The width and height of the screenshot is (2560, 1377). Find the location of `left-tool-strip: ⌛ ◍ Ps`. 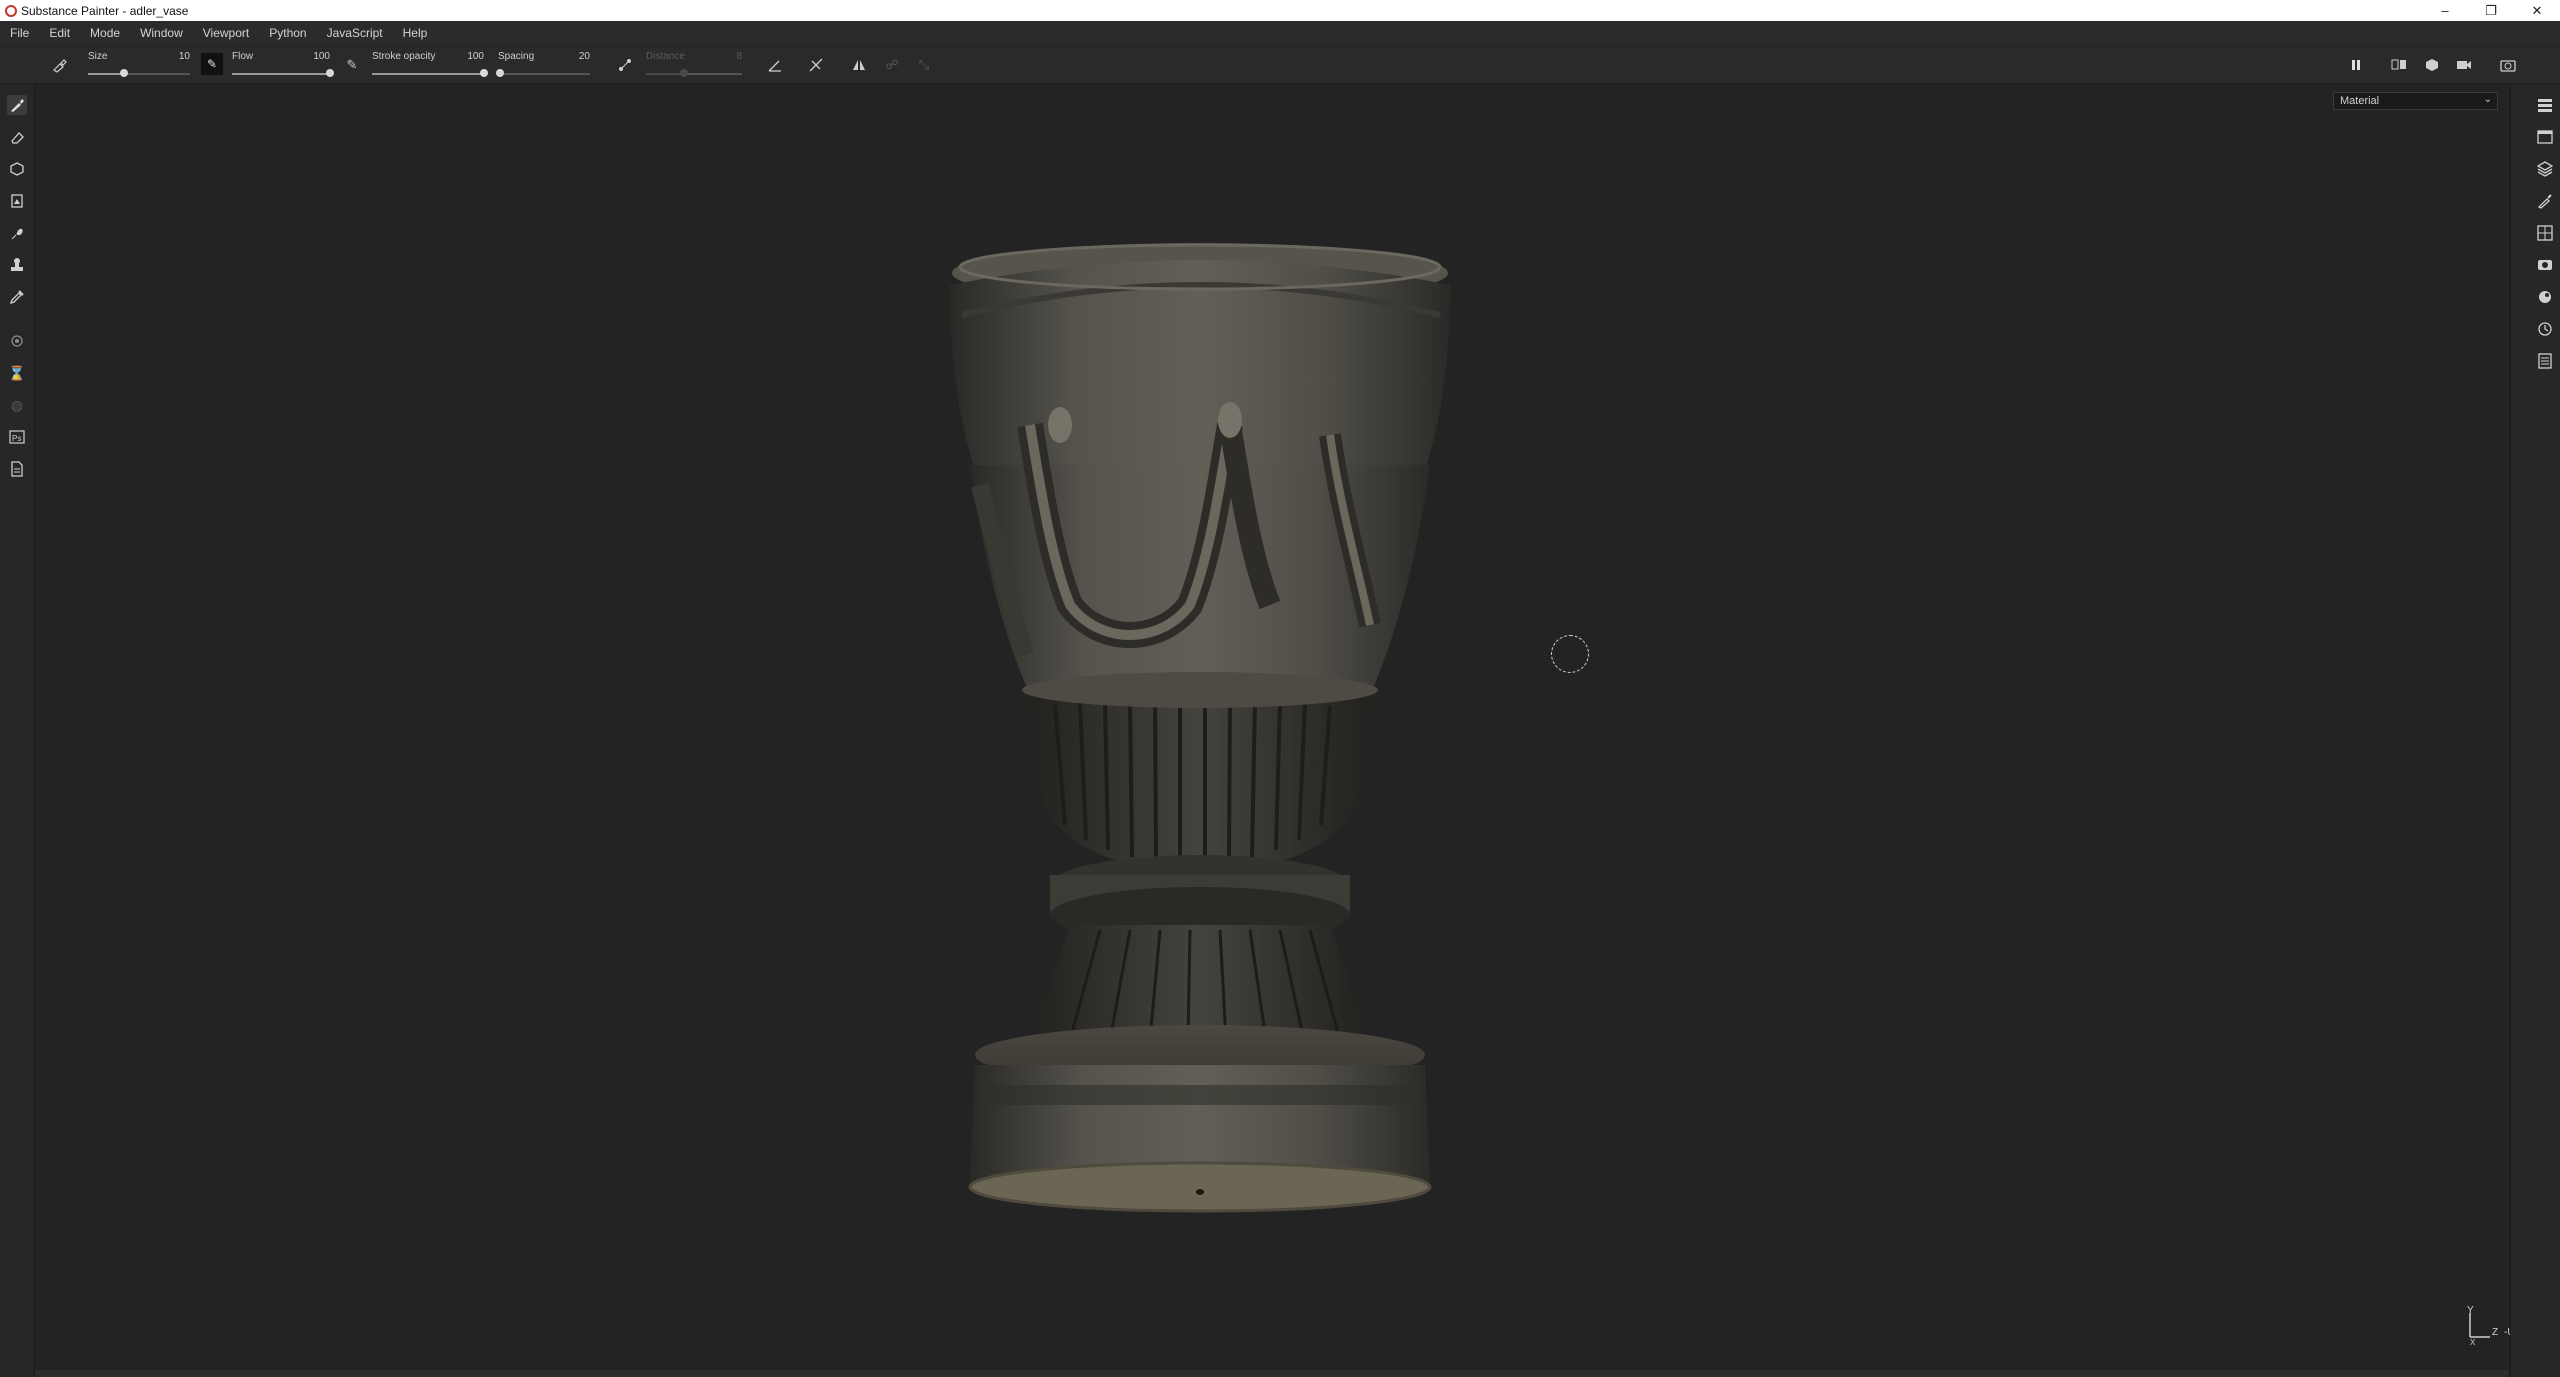

left-tool-strip: ⌛ ◍ Ps is located at coordinates (17, 730).